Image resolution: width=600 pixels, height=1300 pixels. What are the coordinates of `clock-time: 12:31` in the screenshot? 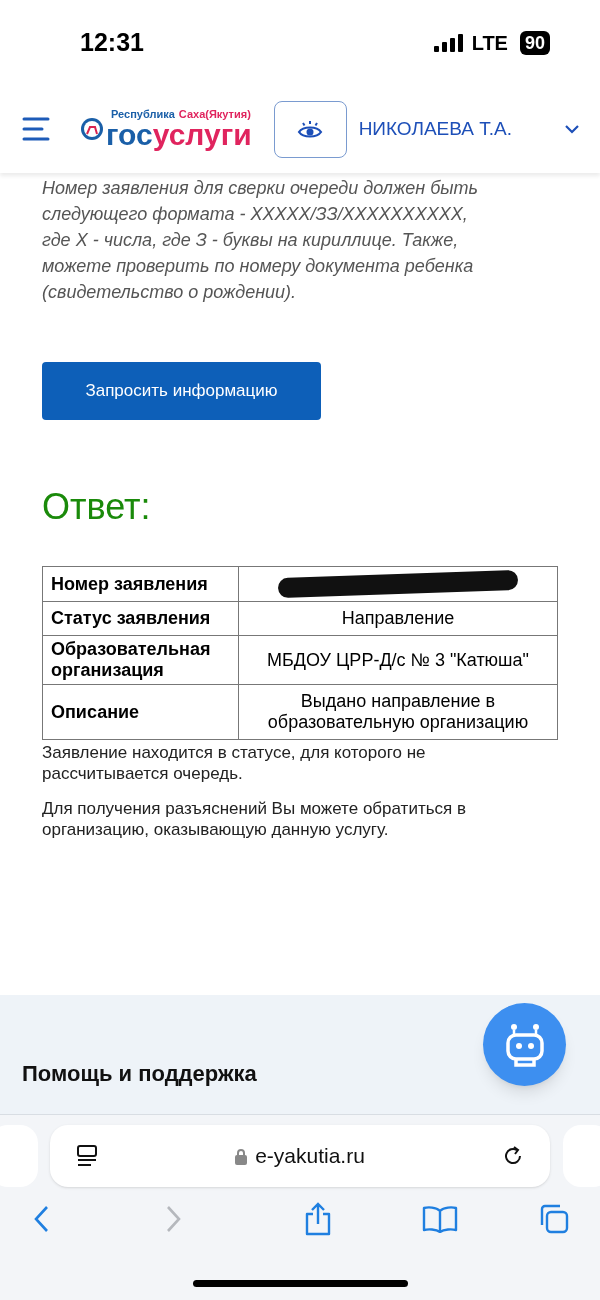 It's located at (112, 42).